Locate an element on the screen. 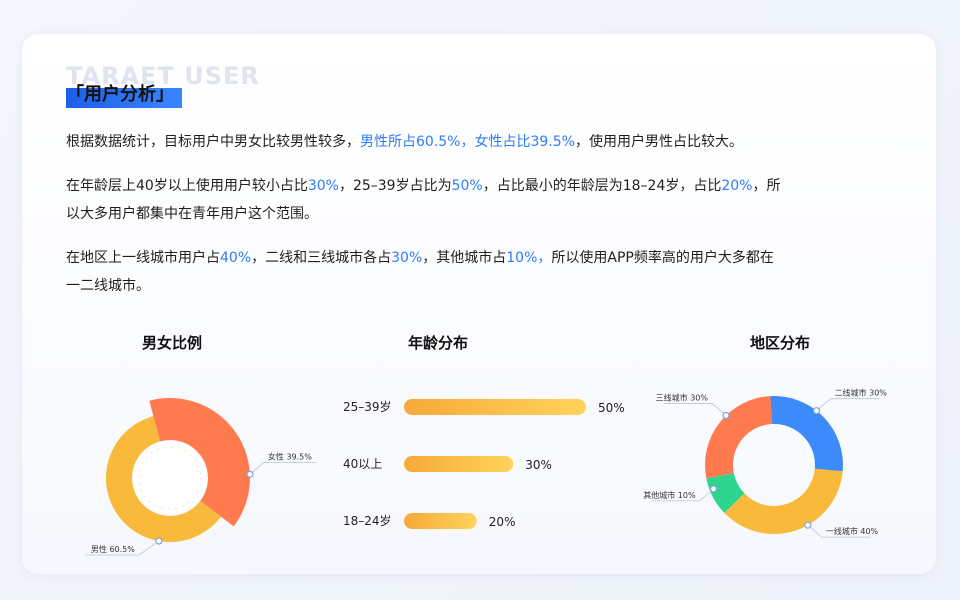  age-bar-chart: 25–39岁 50% 40以上 30% 18–24岁 20% is located at coordinates (484, 464).